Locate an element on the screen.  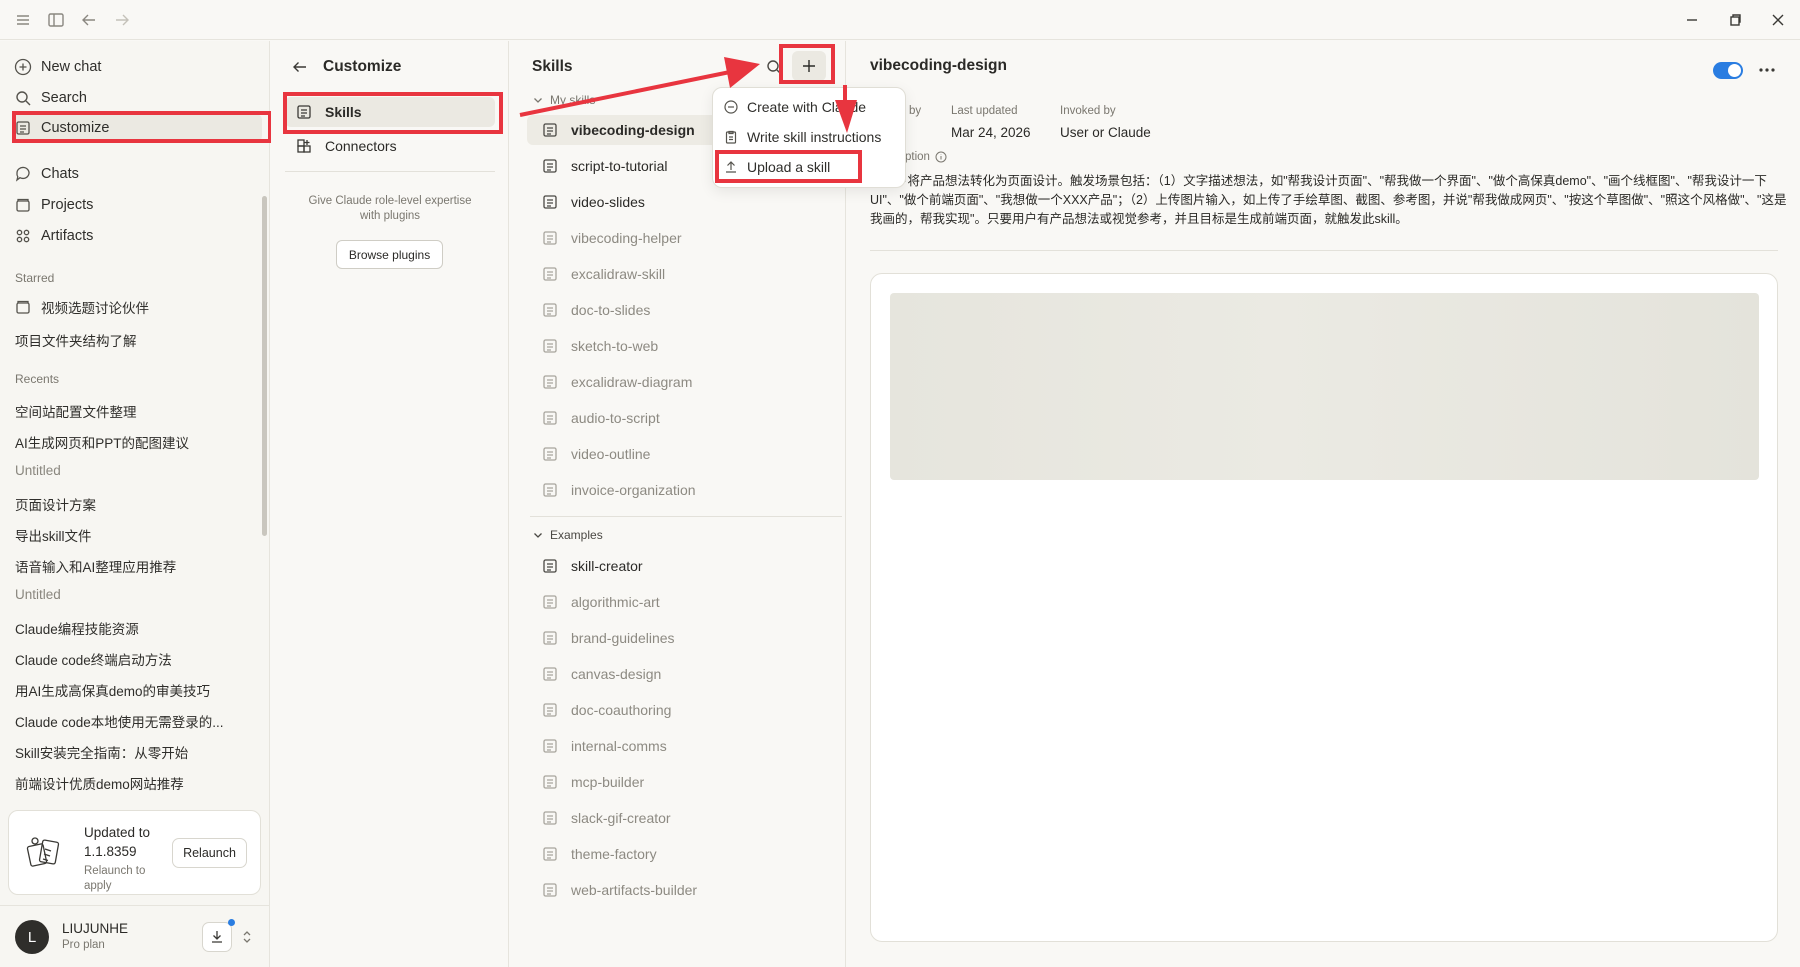
info-icon is located at coordinates (941, 157).